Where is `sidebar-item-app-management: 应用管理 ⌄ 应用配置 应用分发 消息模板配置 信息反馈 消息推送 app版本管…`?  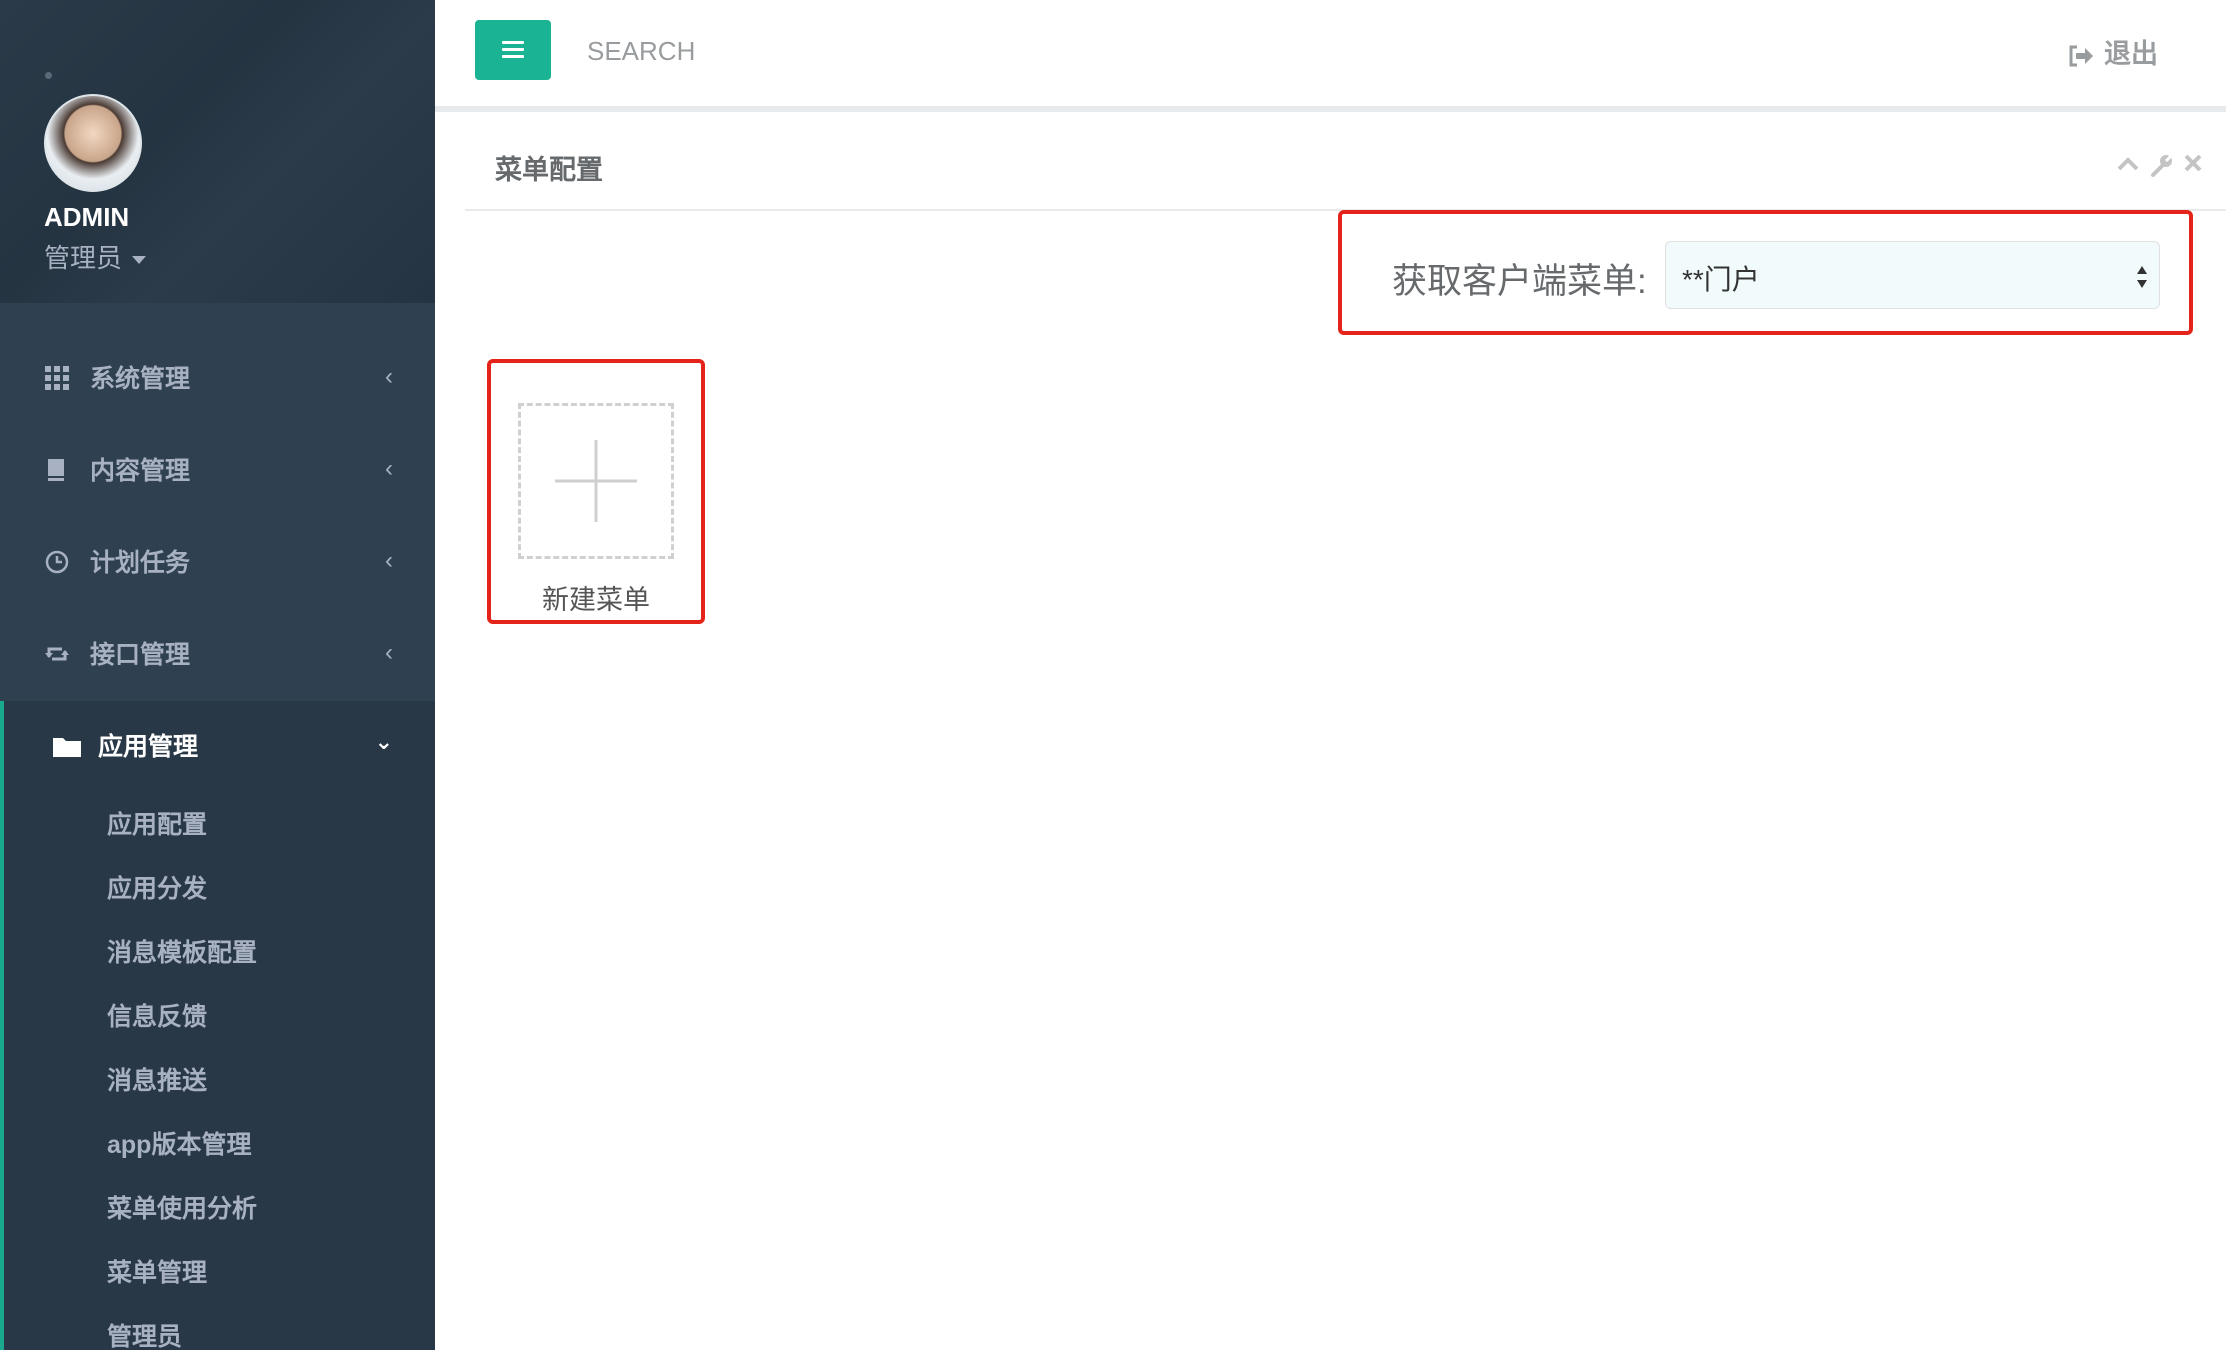
sidebar-item-app-management: 应用管理 ⌄ 应用配置 应用分发 消息模板配置 信息反馈 消息推送 app版本管… is located at coordinates (217, 1025).